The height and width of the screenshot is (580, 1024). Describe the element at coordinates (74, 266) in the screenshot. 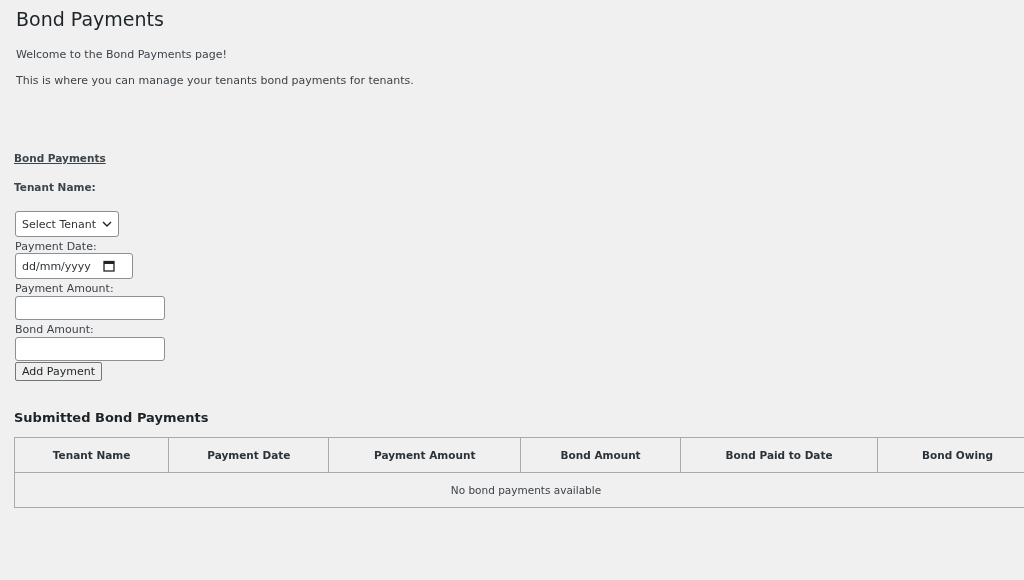

I see `date-field: dd/mm/yyyy` at that location.